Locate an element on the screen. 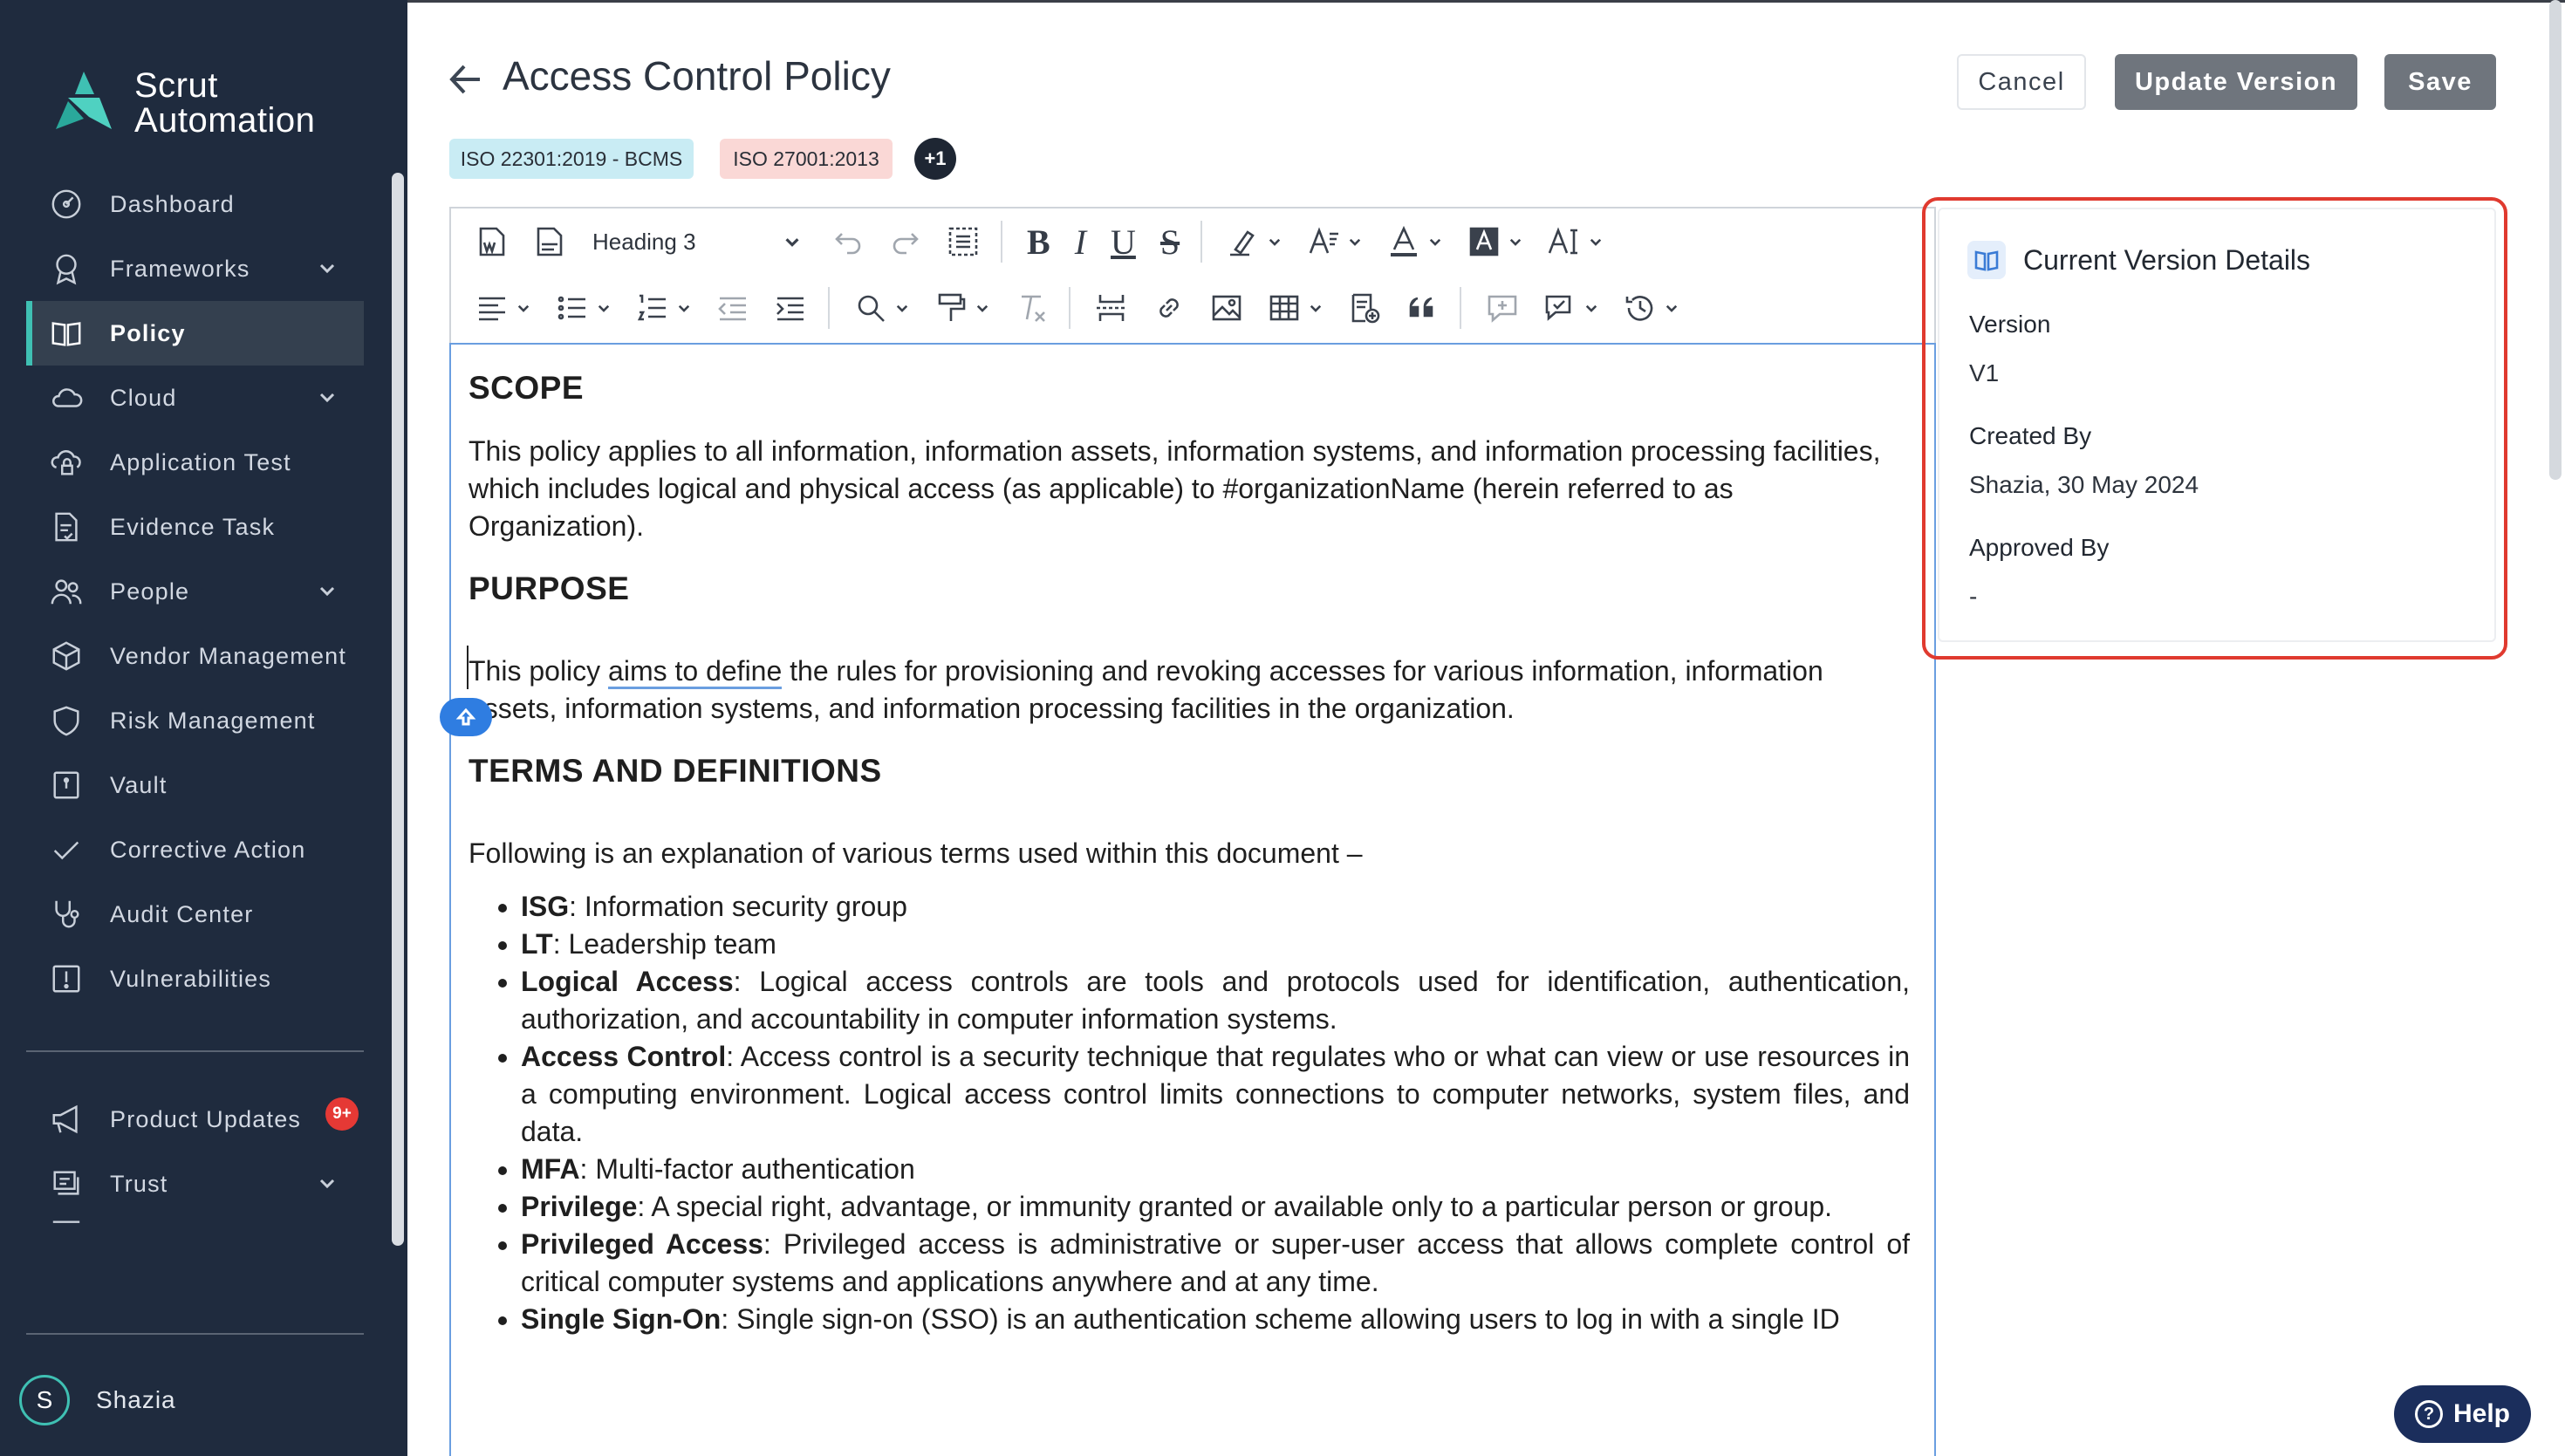 Image resolution: width=2565 pixels, height=1456 pixels. bulleted-list-icon is located at coordinates (584, 308).